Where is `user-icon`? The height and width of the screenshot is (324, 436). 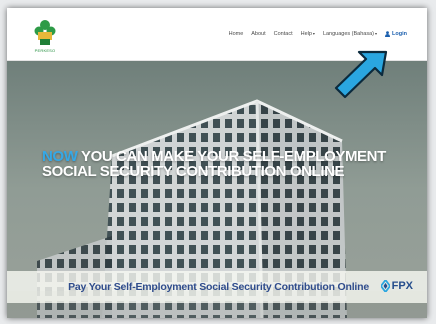 user-icon is located at coordinates (388, 34).